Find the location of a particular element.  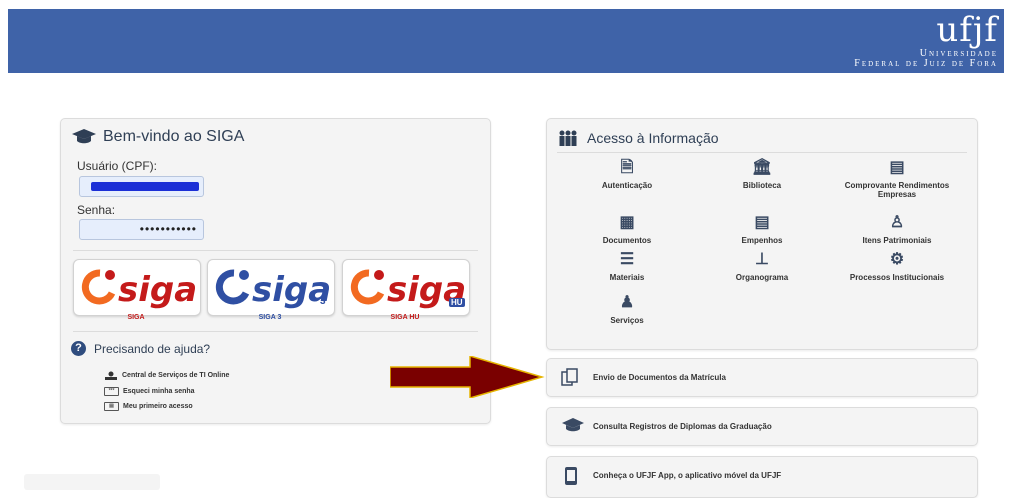

sigahu-button: siga HU is located at coordinates (406, 287).